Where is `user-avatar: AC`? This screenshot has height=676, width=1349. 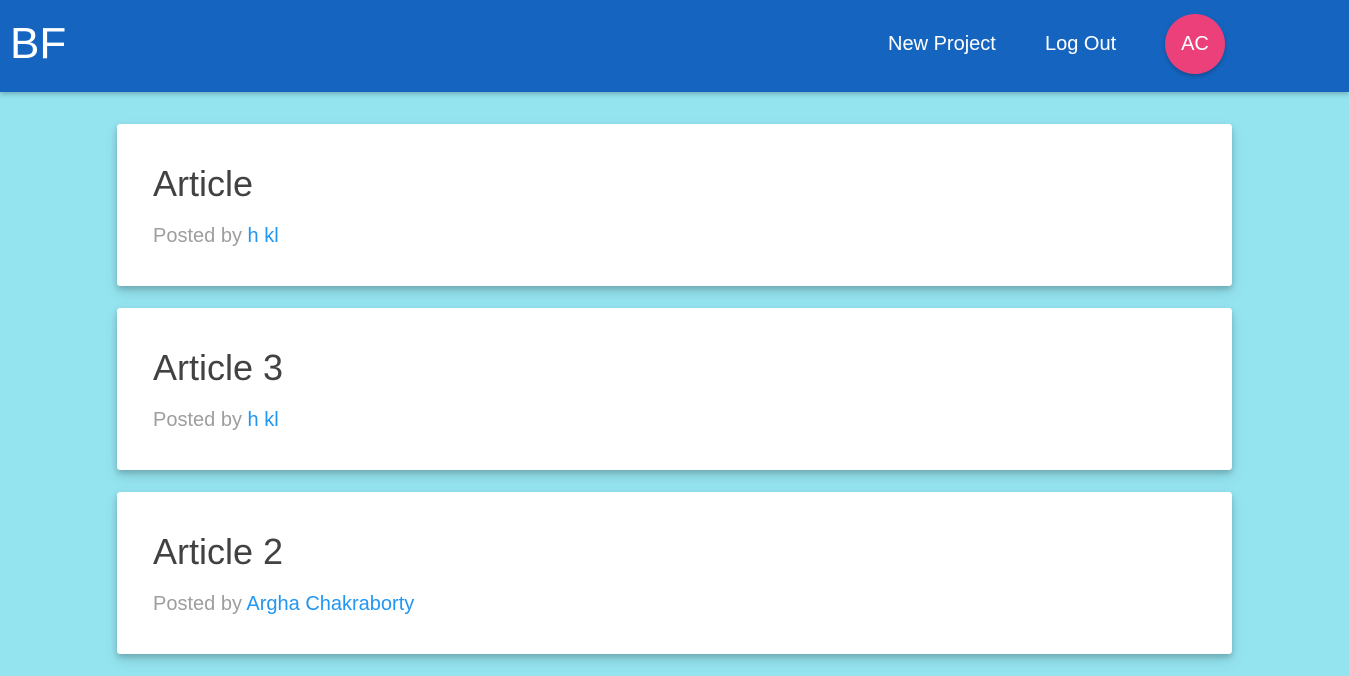
user-avatar: AC is located at coordinates (1195, 44).